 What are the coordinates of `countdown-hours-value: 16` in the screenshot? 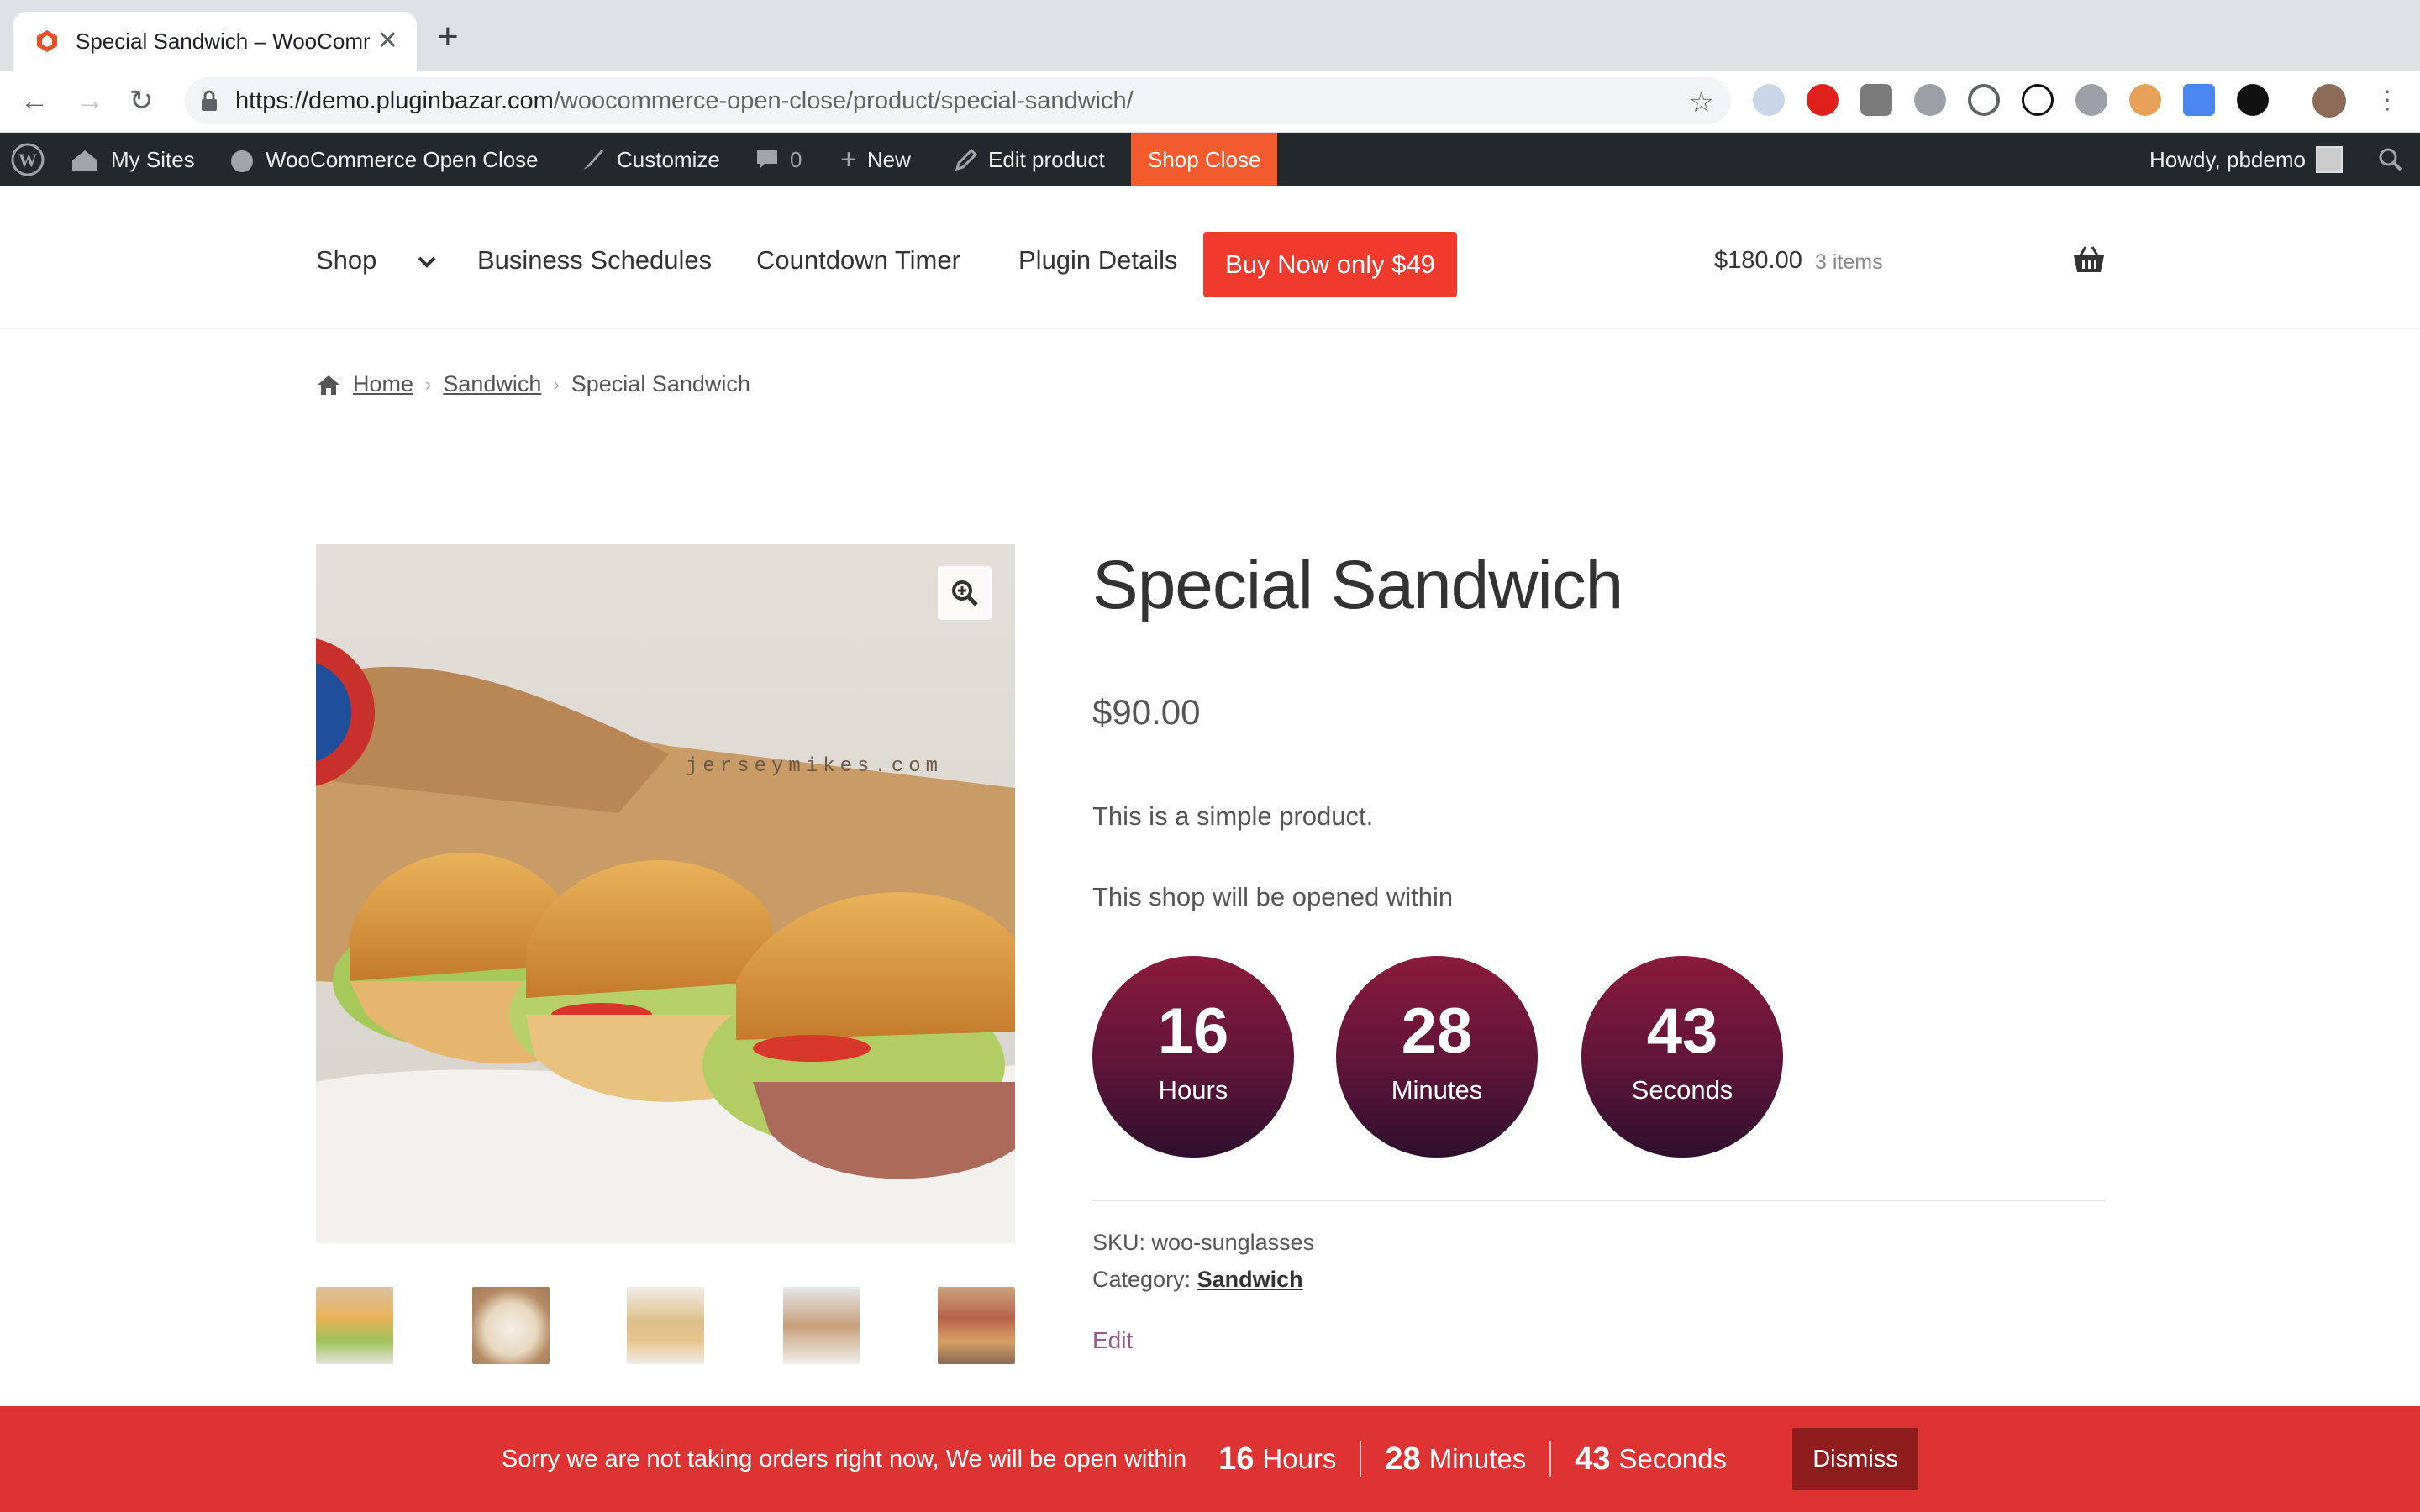 It's located at (1193, 1031).